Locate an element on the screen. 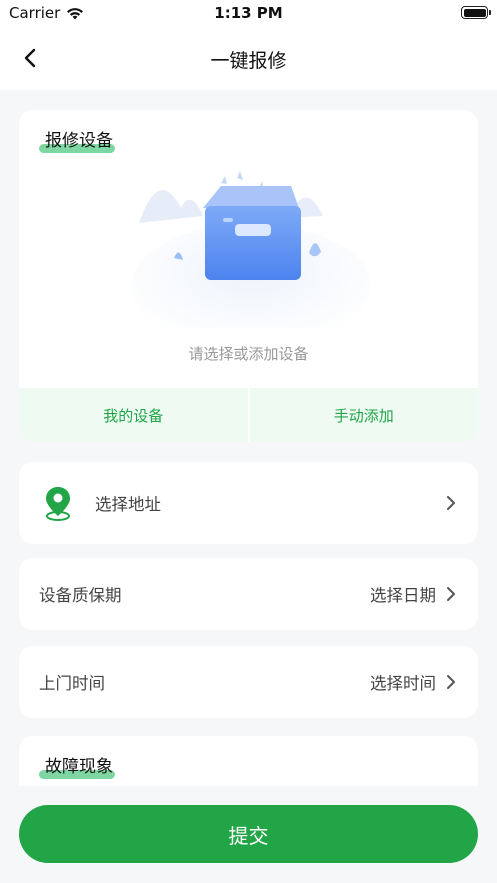  address-label: 选择地址 is located at coordinates (128, 504).